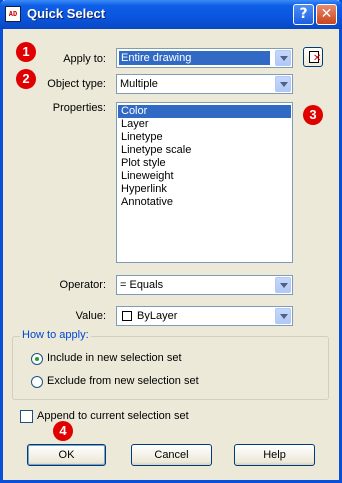 The width and height of the screenshot is (342, 483). What do you see at coordinates (205, 176) in the screenshot?
I see `property-item-lineweight: Lineweight` at bounding box center [205, 176].